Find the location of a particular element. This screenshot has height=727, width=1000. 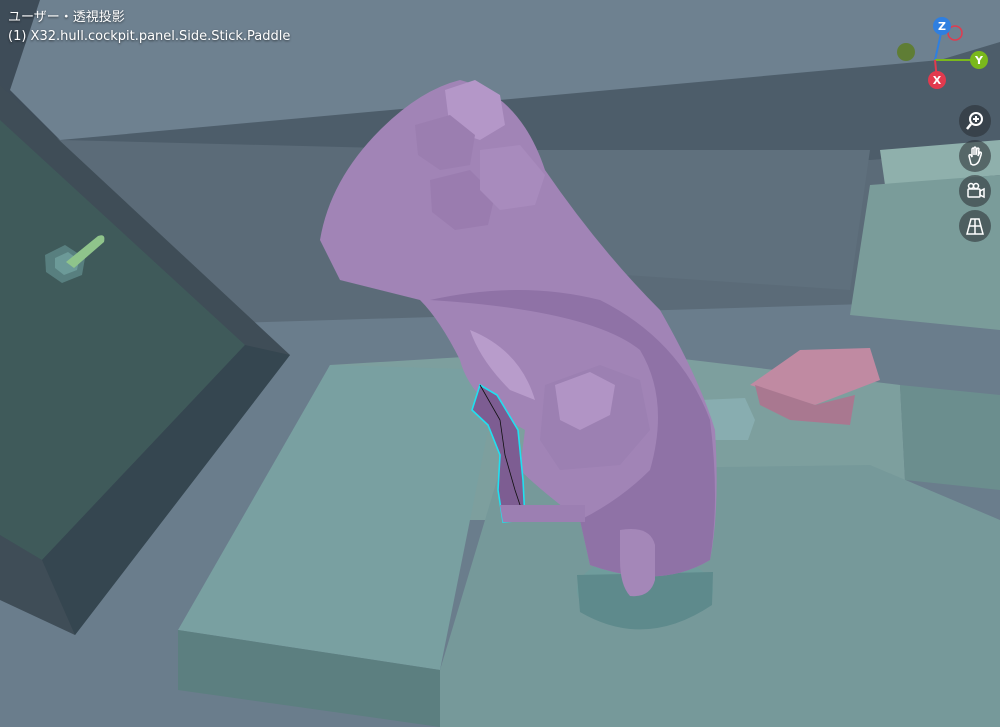

view-mode-label: ユーザー・透視投影 is located at coordinates (66, 17).